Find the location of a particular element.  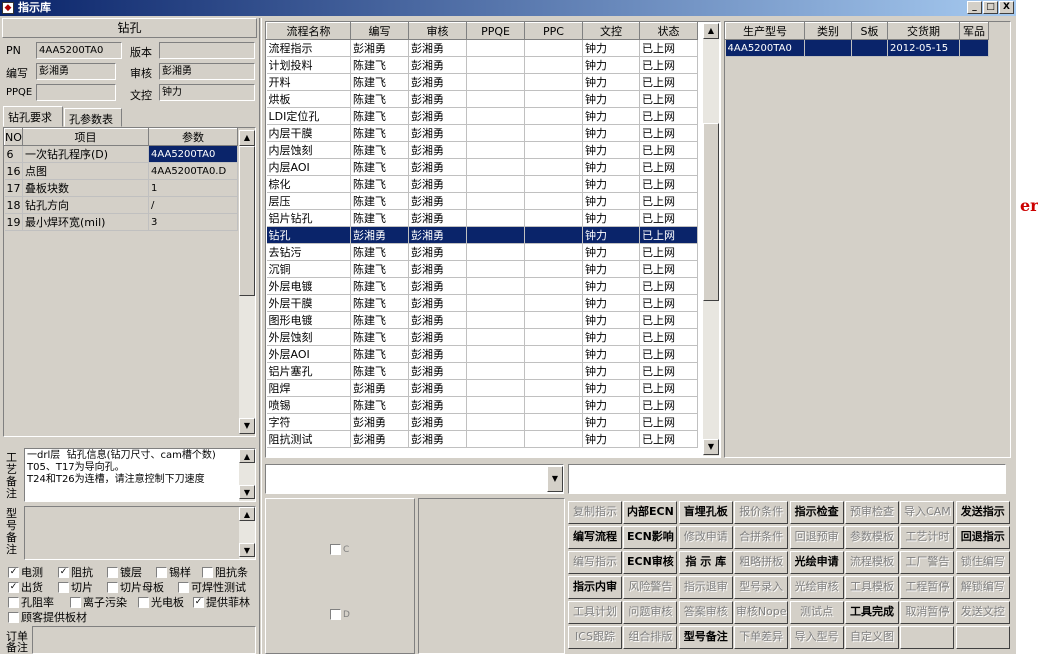

action-button: 型号录入 is located at coordinates (761, 587).